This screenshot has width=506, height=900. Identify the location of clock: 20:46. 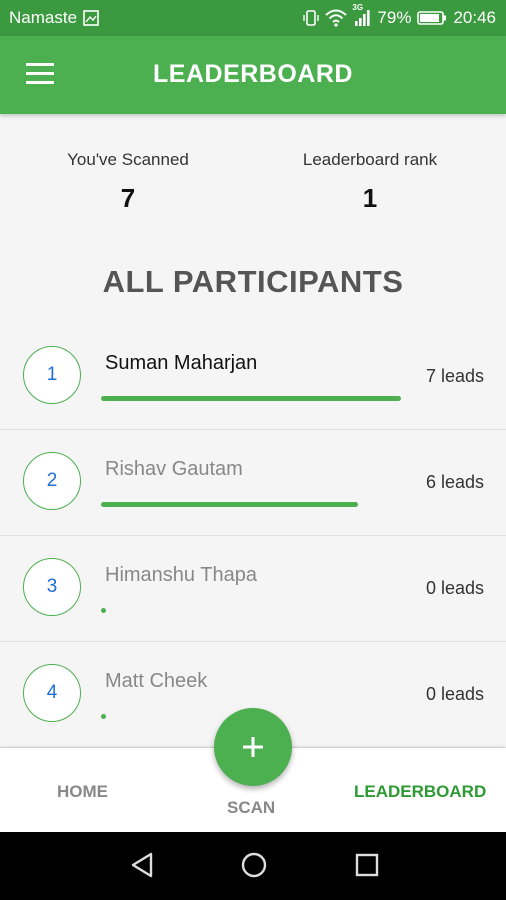
(474, 17).